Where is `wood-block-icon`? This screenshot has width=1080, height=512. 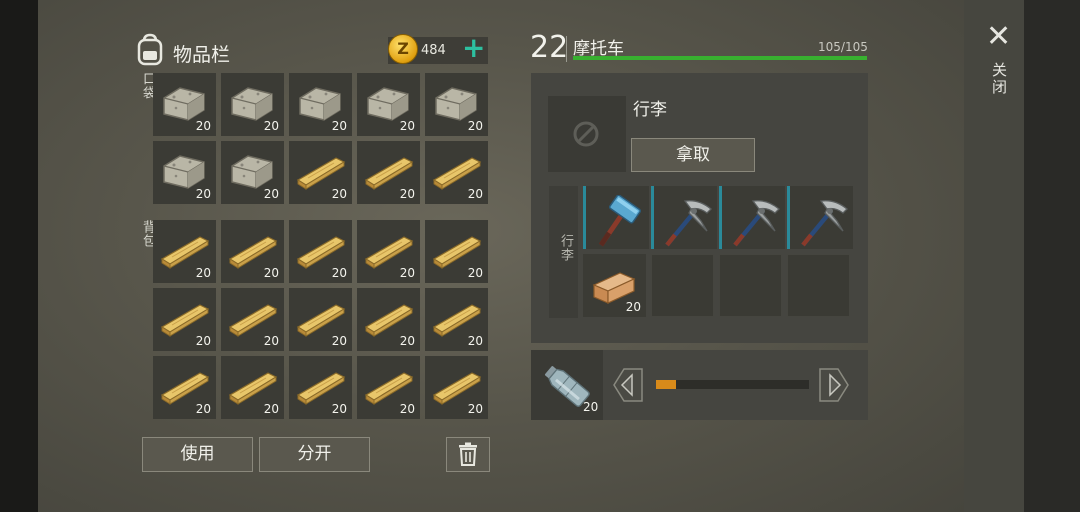 wood-block-icon is located at coordinates (614, 288).